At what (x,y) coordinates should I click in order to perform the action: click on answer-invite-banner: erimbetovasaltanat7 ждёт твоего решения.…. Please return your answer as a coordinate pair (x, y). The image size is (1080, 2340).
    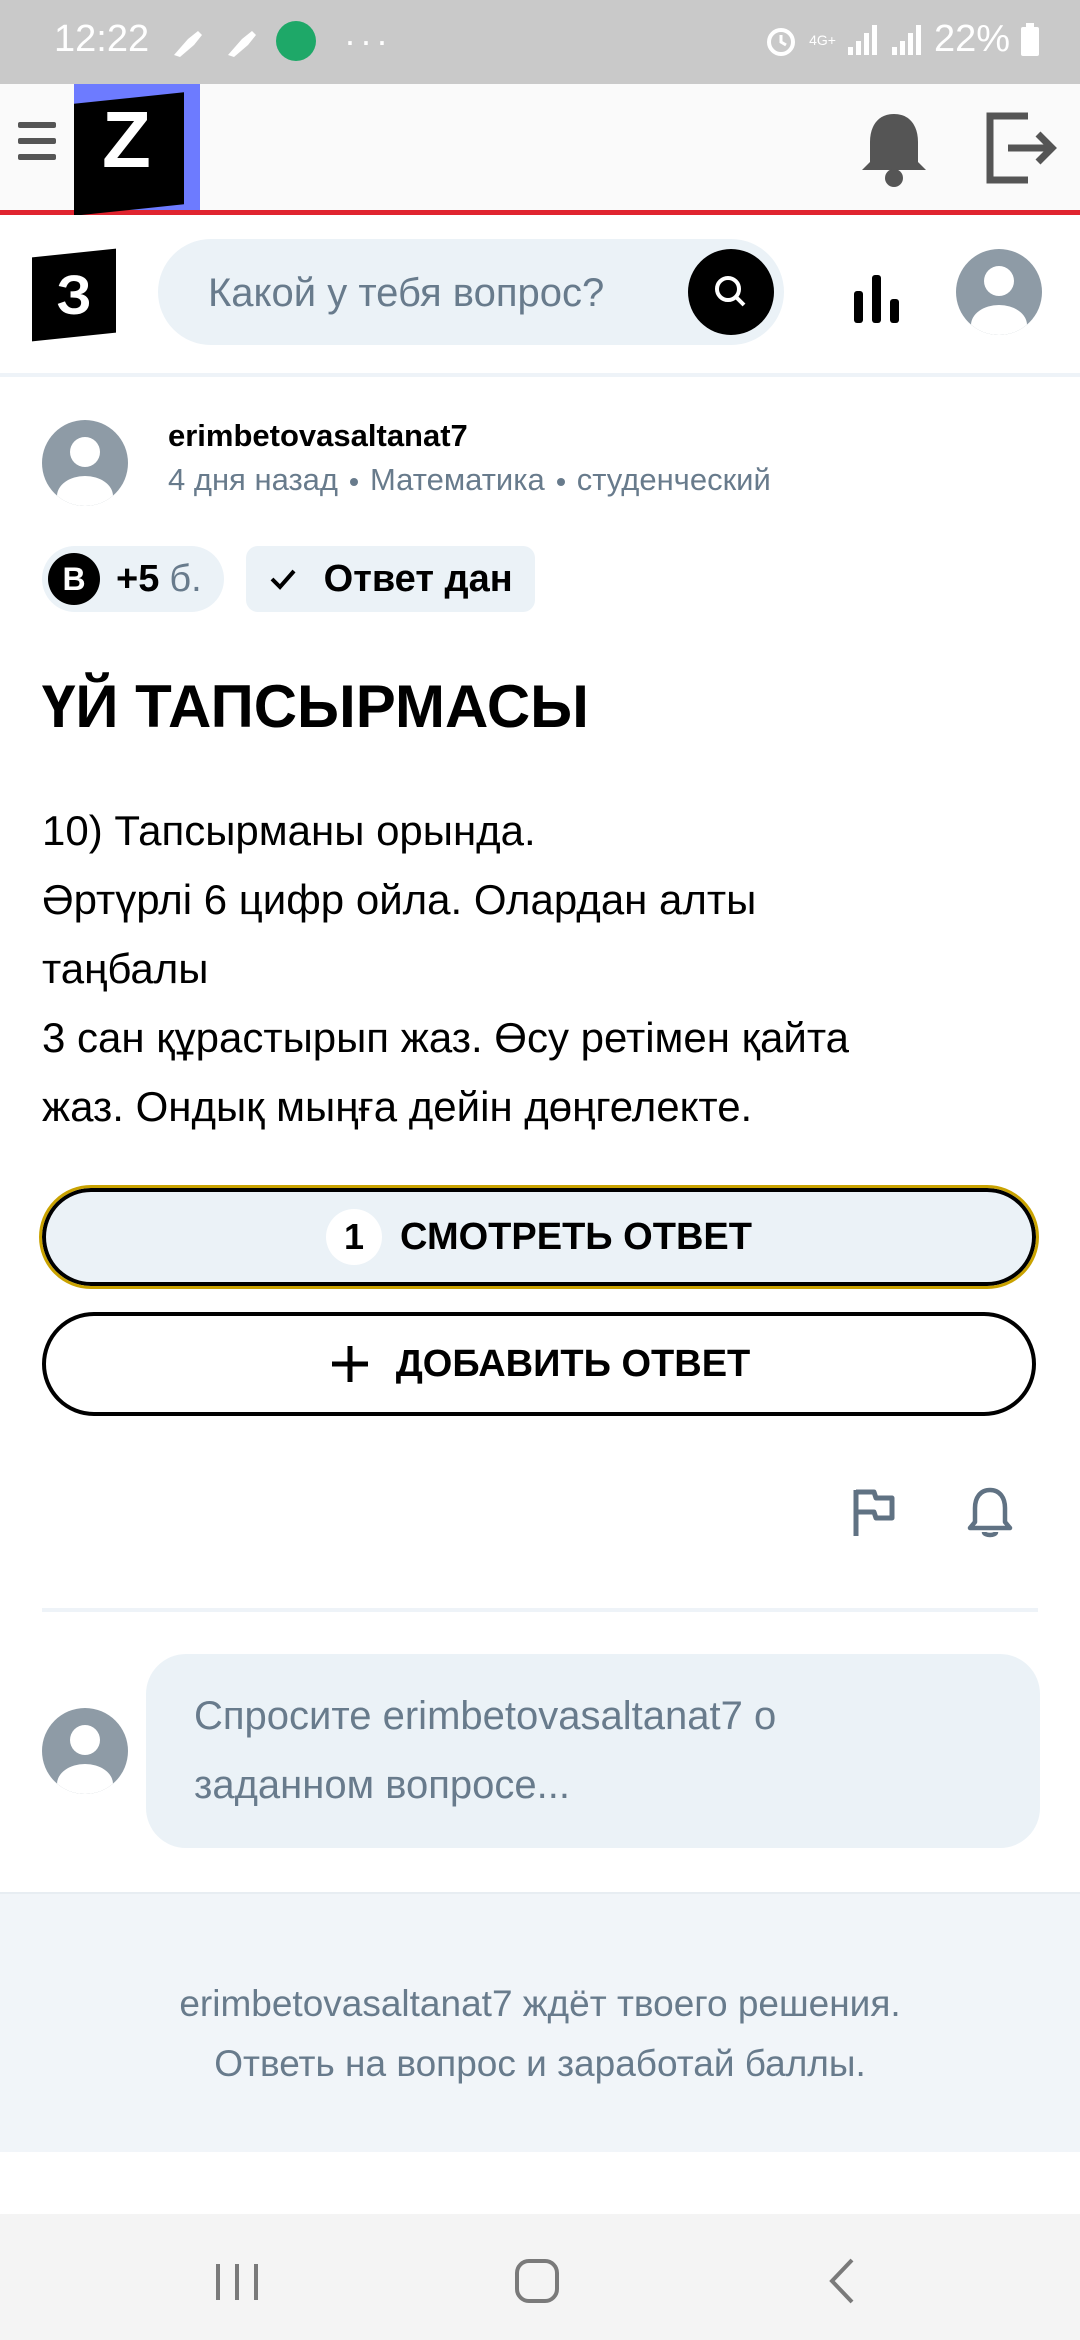
    Looking at the image, I should click on (540, 2022).